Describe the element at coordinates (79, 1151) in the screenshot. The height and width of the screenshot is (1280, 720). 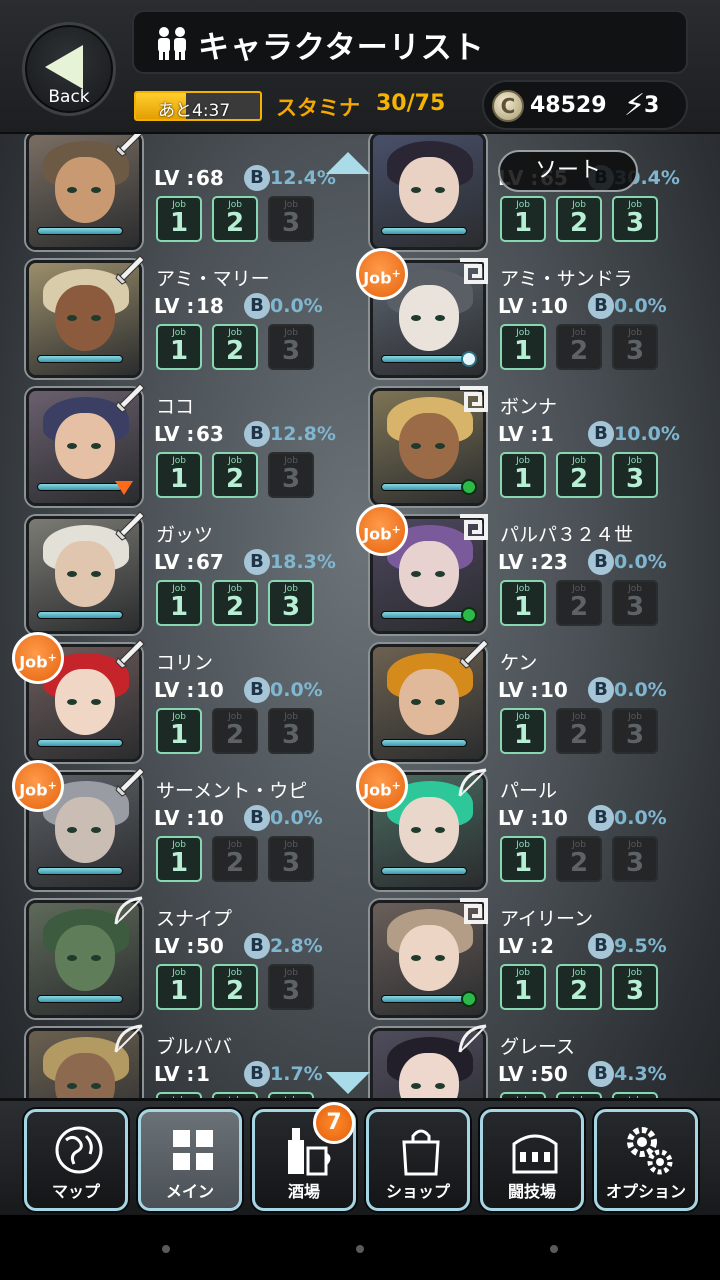
I see `map-globe-icon` at that location.